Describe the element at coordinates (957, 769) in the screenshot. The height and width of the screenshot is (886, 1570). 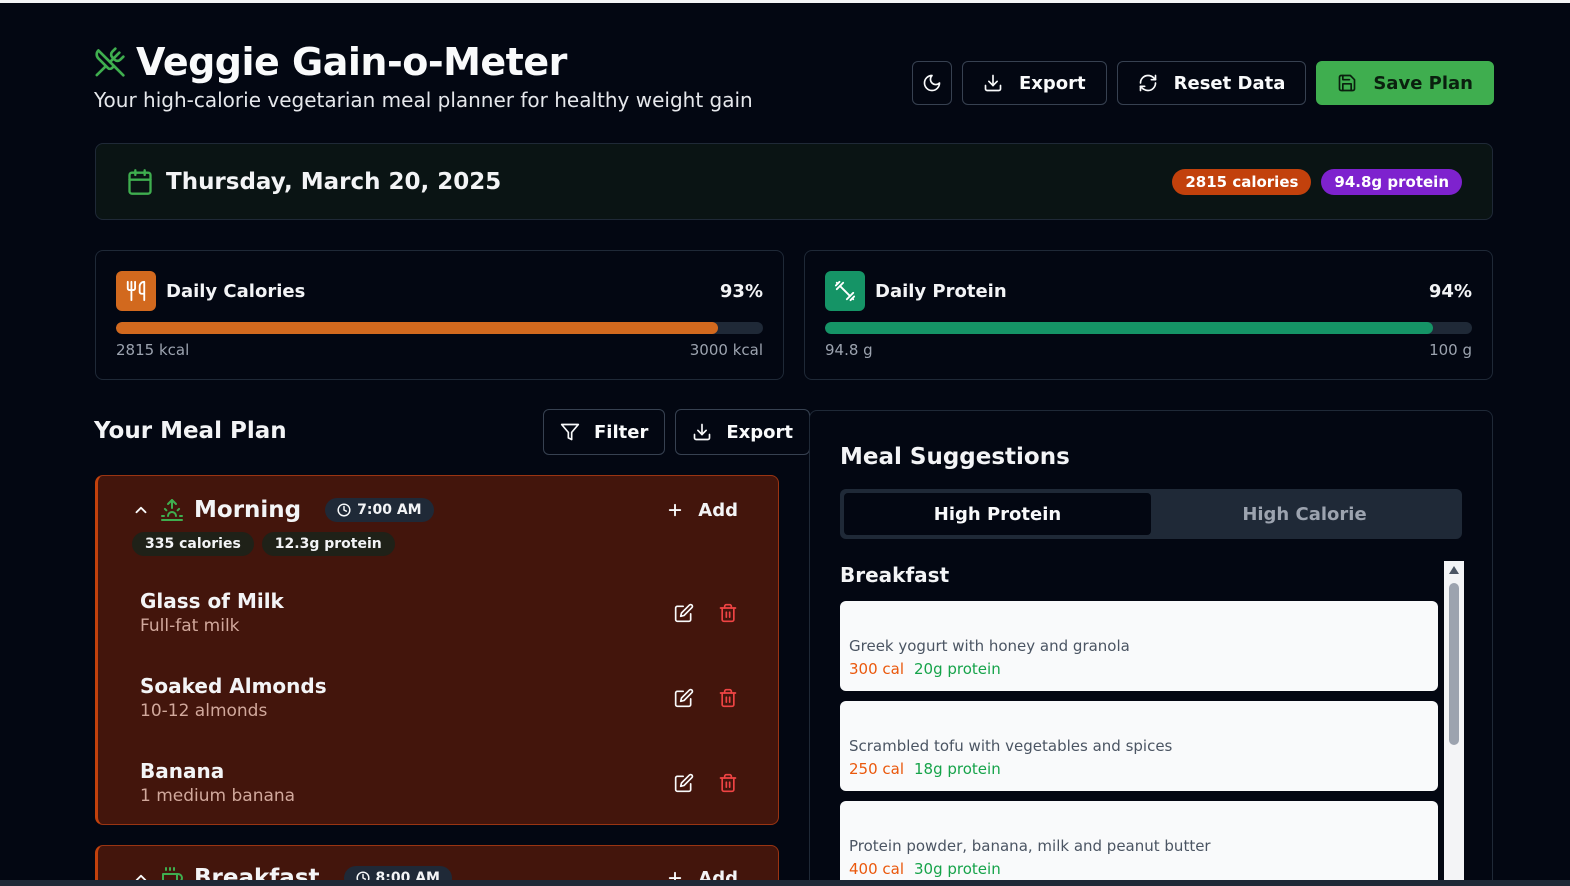
I see `suggestion-protein: 18g protein` at that location.